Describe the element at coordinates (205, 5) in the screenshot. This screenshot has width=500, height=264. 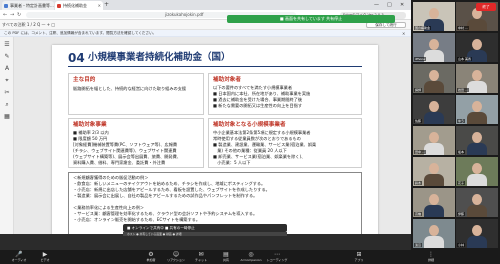
I see `browser-tab-strip: 事業者・特定計画書等... 持続化補助金 ✕ + — □ ✕` at that location.